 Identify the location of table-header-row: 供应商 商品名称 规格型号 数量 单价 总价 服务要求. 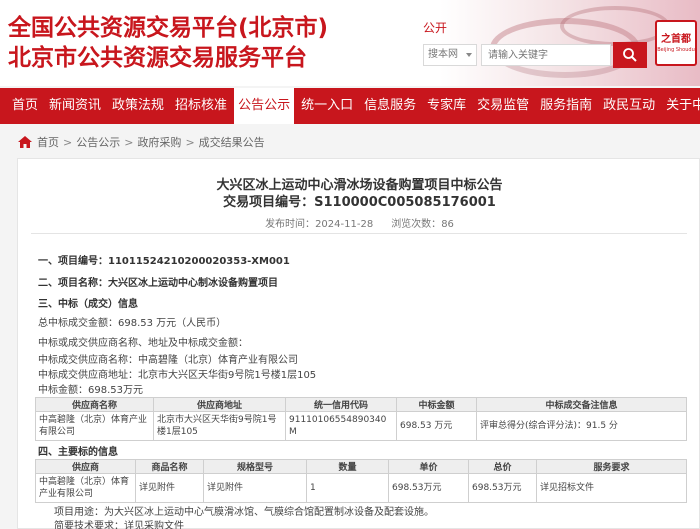
(361, 466).